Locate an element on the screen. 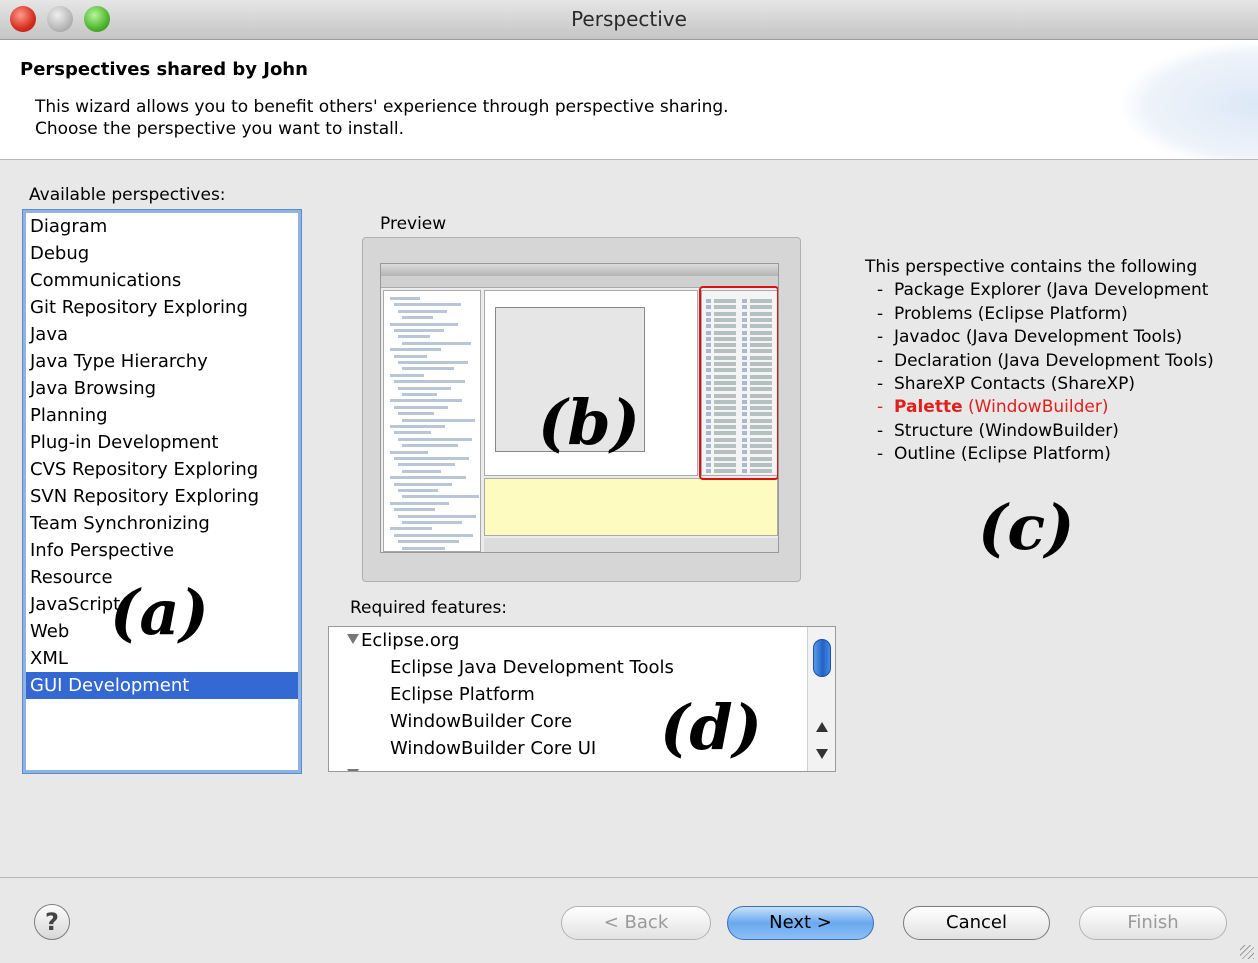 The image size is (1258, 963). help-button: ? is located at coordinates (52, 922).